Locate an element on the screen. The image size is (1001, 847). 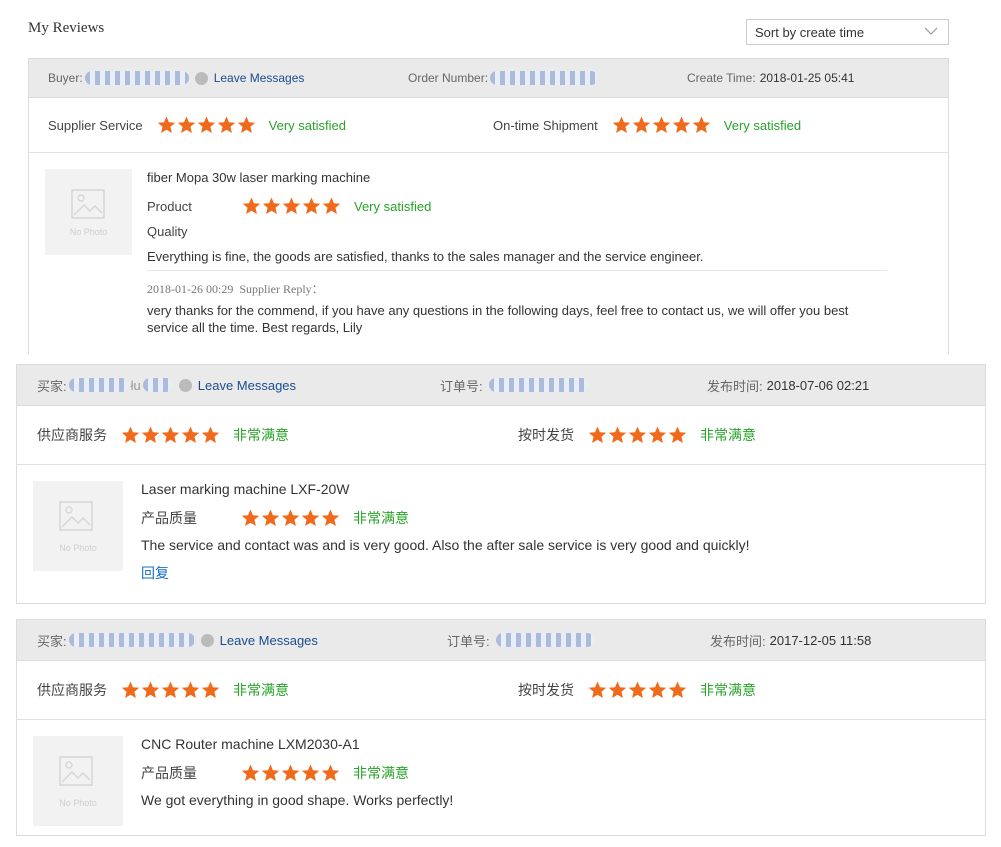
create-time-value: 2018-07-06 02:21 is located at coordinates (818, 385).